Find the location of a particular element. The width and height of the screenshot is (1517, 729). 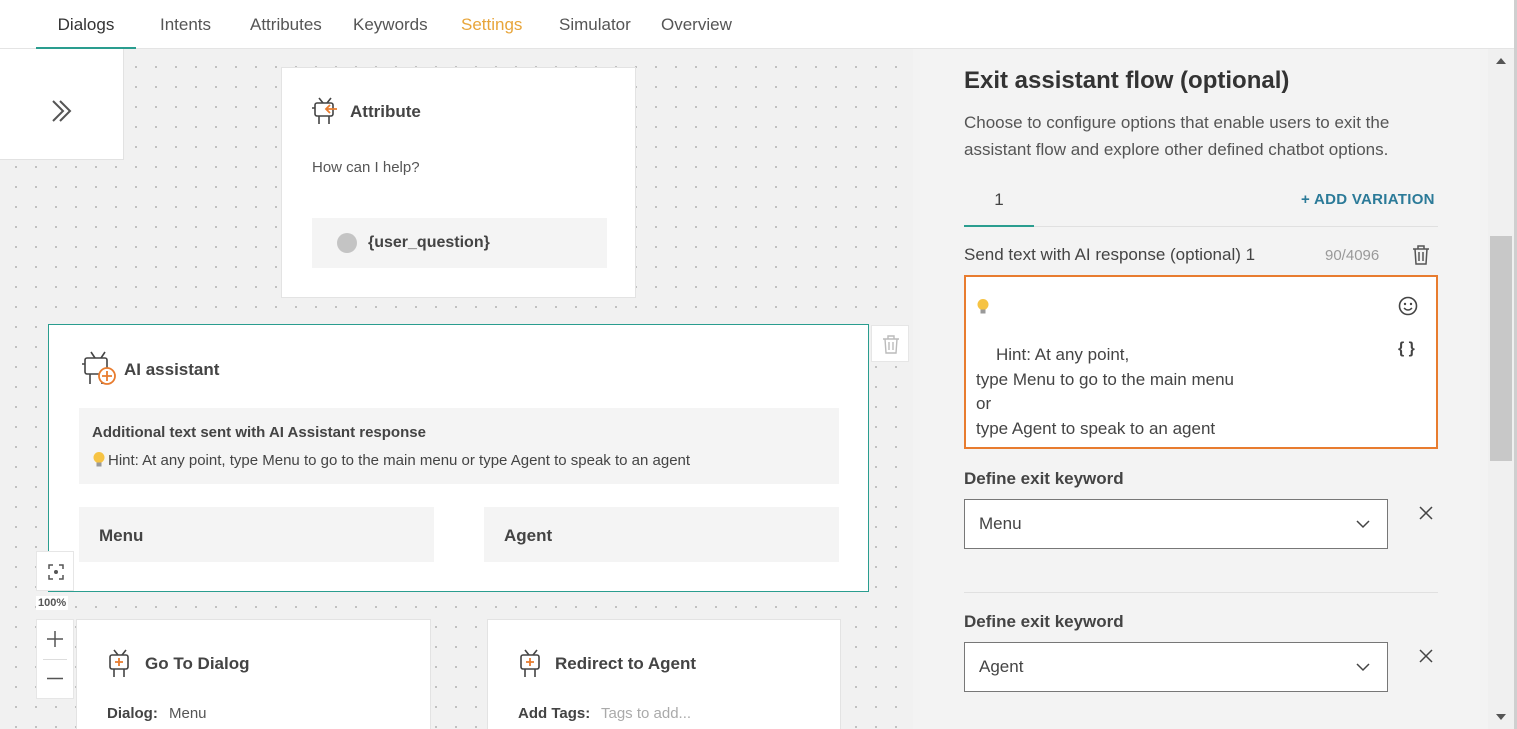

minus-icon is located at coordinates (55, 678).